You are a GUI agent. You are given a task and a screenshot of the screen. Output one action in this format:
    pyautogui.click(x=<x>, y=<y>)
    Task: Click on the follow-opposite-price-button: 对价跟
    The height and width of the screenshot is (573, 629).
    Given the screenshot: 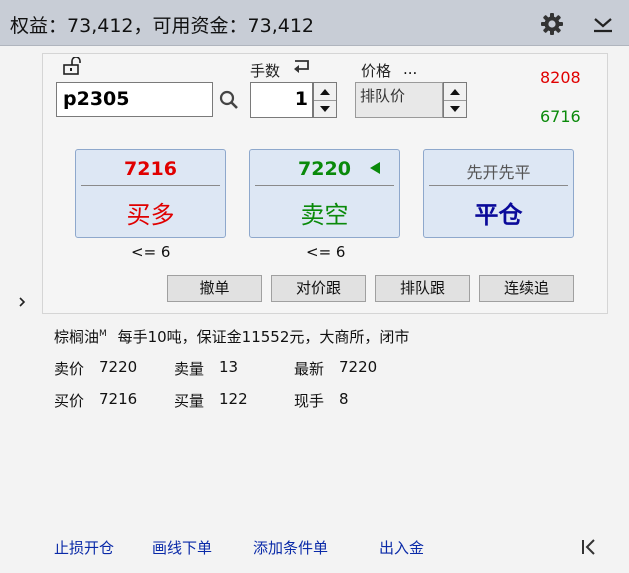 What is the action you would take?
    pyautogui.click(x=318, y=288)
    